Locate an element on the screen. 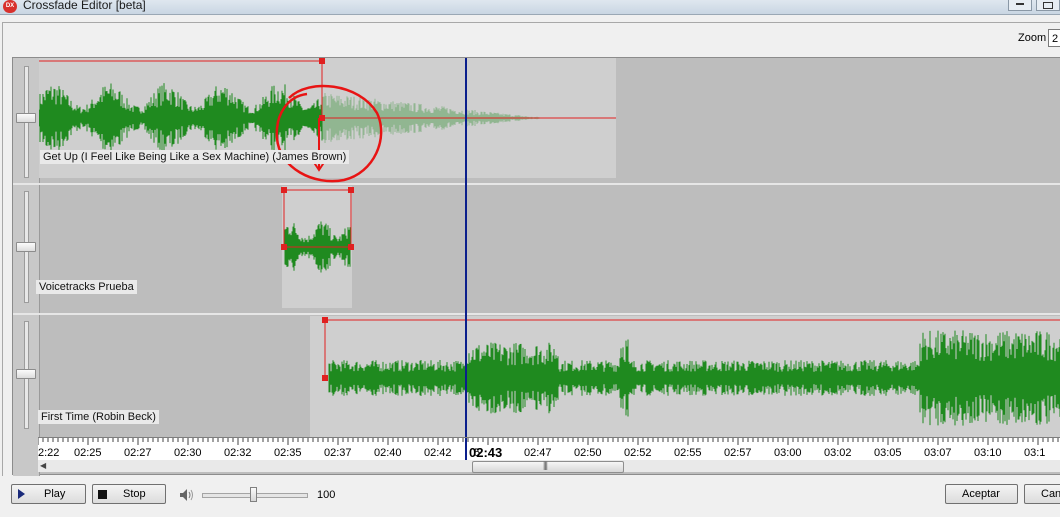 Image resolution: width=1060 pixels, height=517 pixels. play-icon is located at coordinates (21, 494).